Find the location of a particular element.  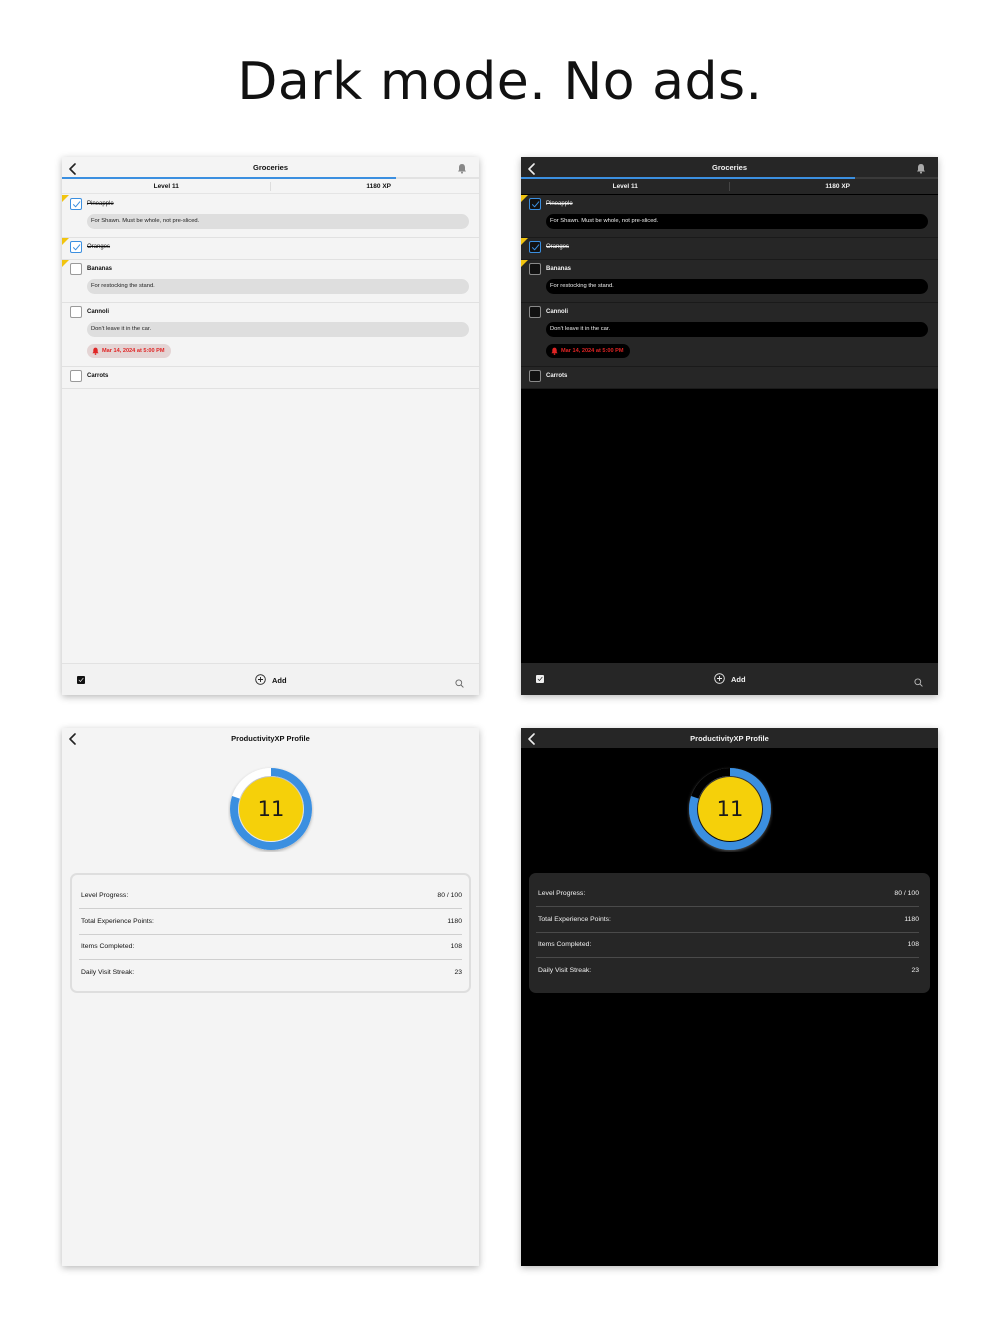

list-title: Groceries is located at coordinates (729, 167).